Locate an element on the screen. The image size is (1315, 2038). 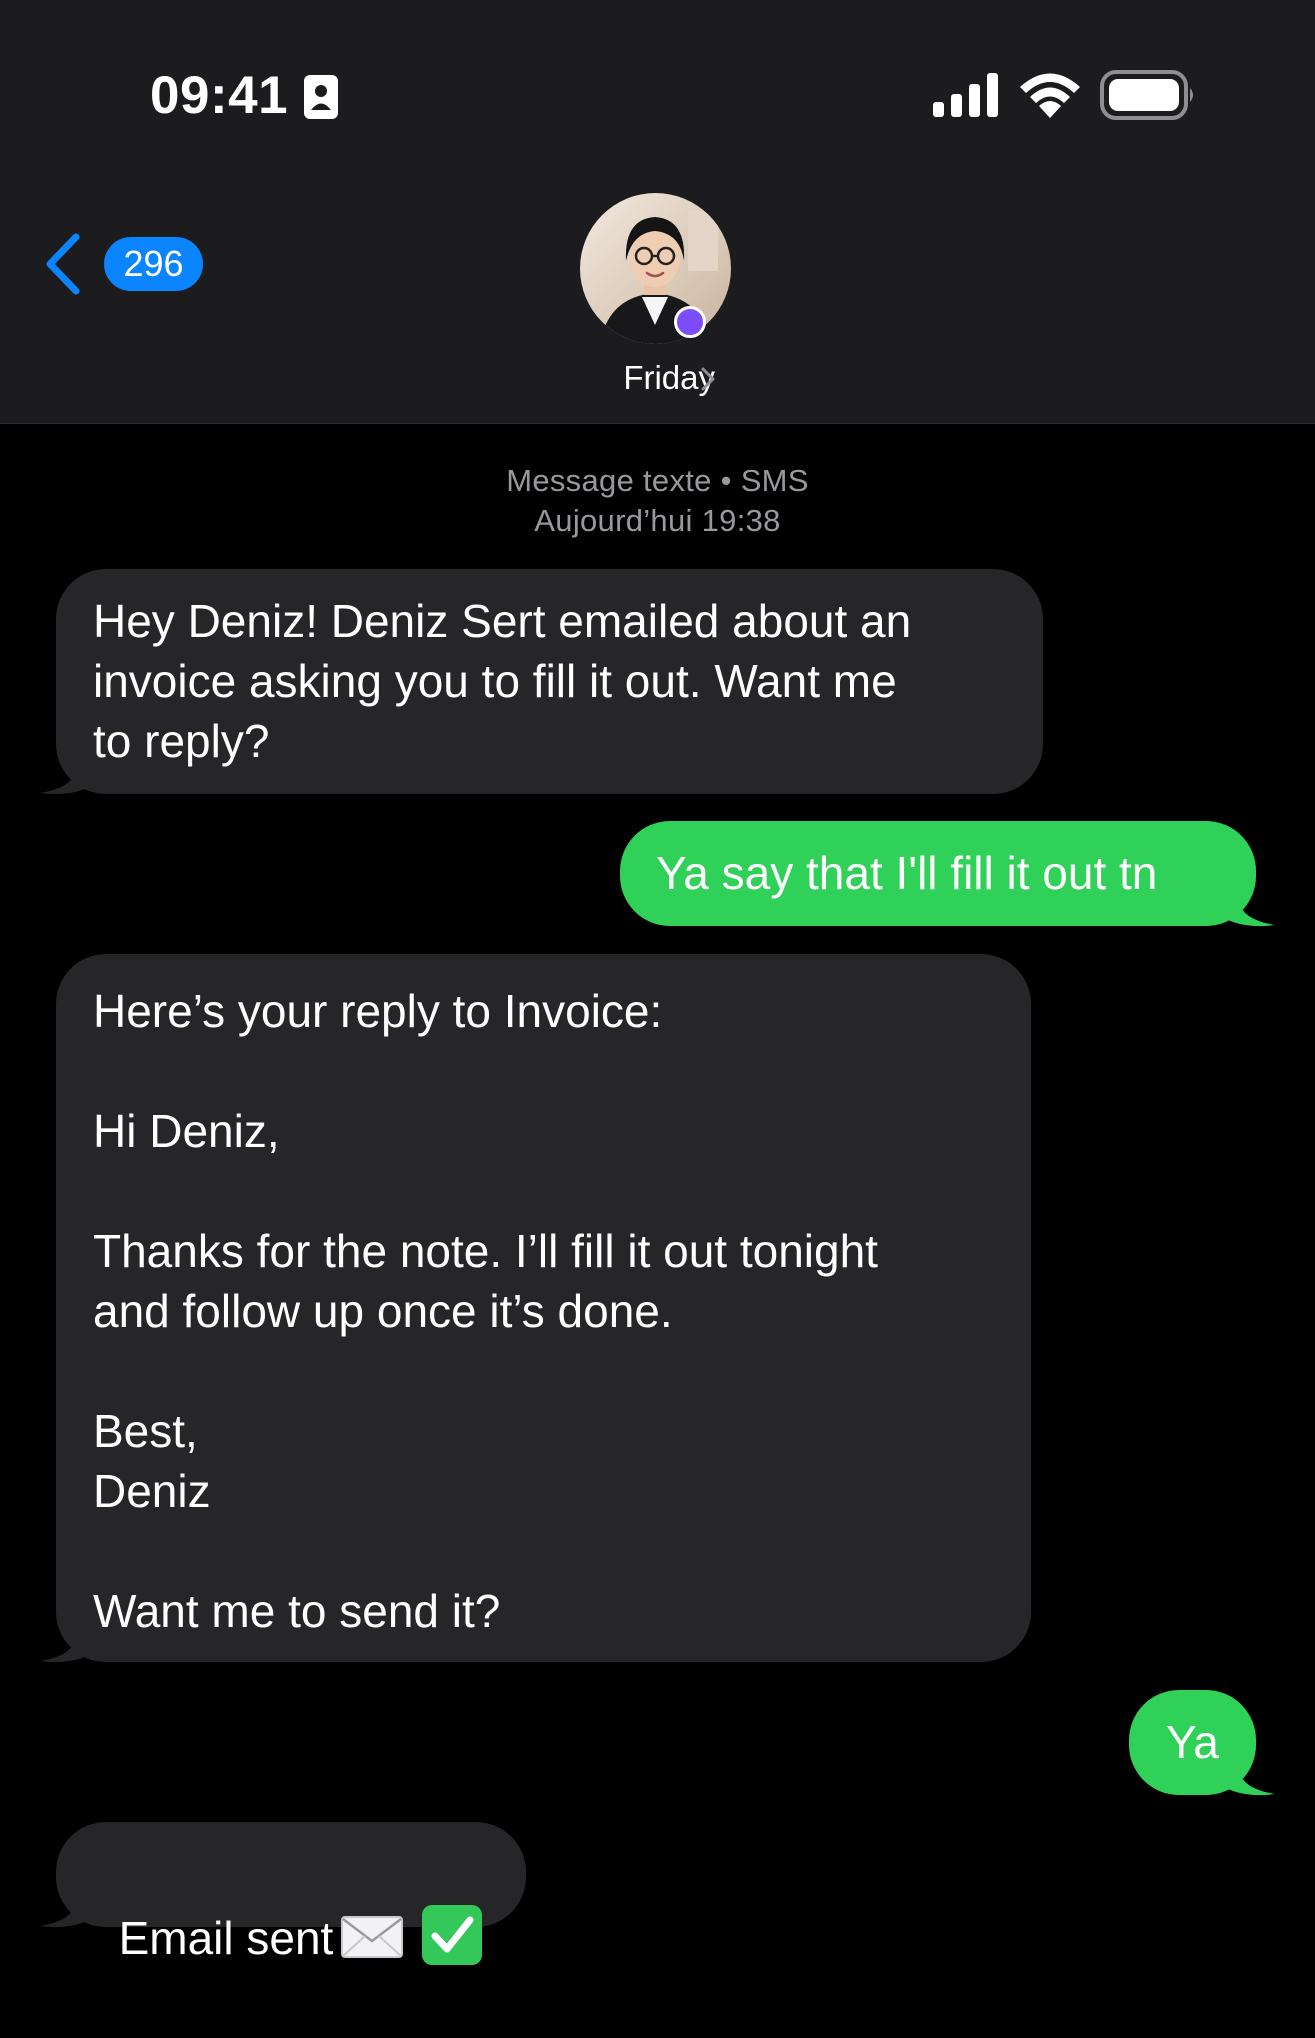
unread-count-badge: 296 is located at coordinates (153, 264).